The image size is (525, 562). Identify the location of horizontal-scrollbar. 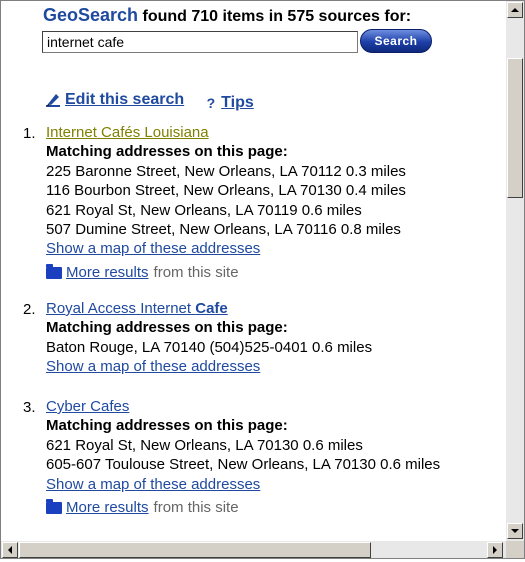
(253, 549).